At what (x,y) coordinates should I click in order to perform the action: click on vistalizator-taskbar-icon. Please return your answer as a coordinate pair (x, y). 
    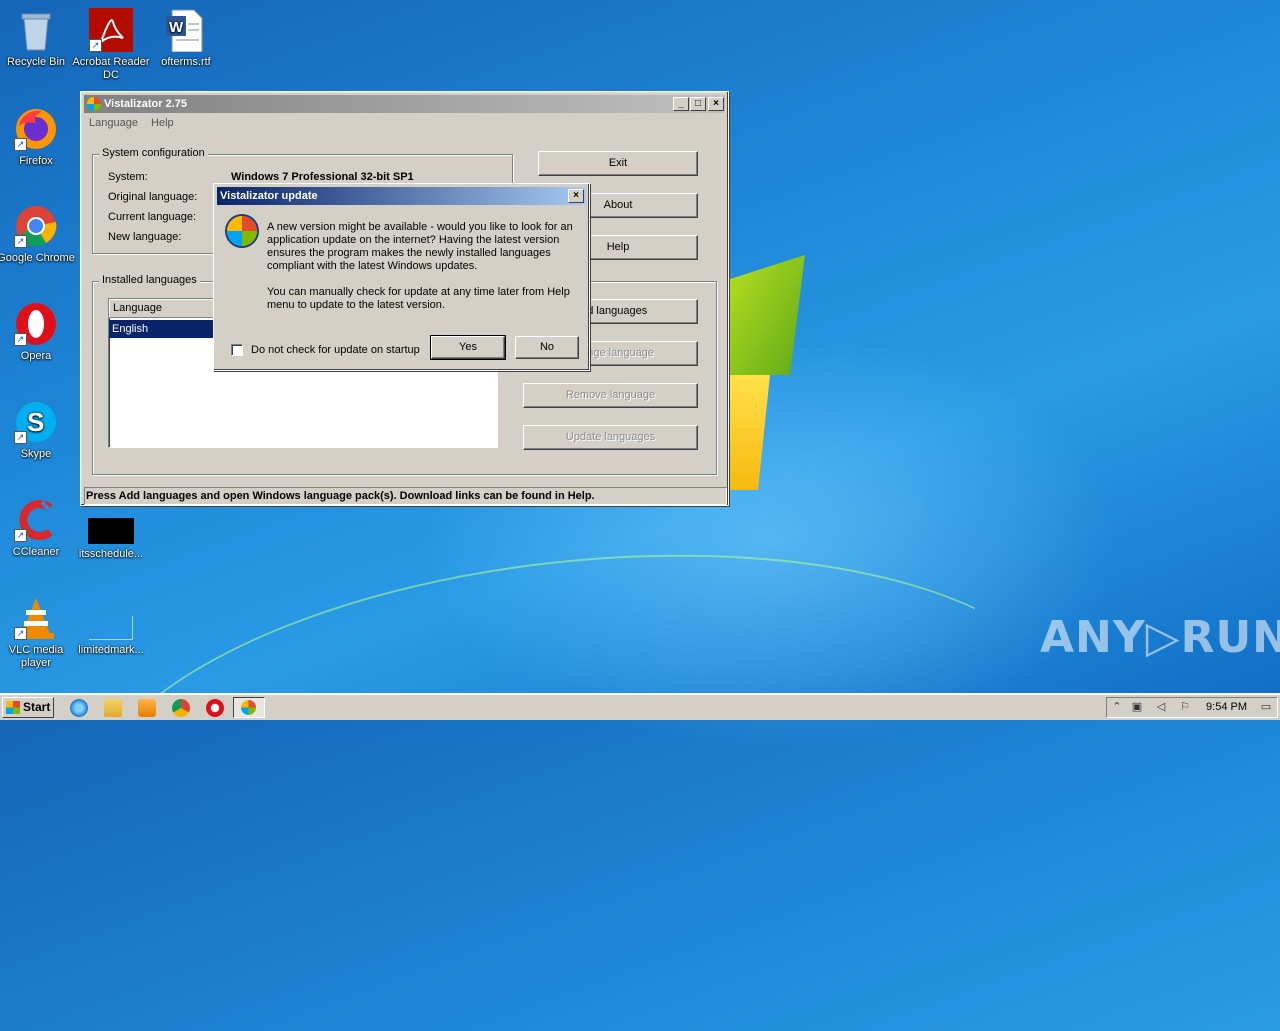
    Looking at the image, I should click on (248, 707).